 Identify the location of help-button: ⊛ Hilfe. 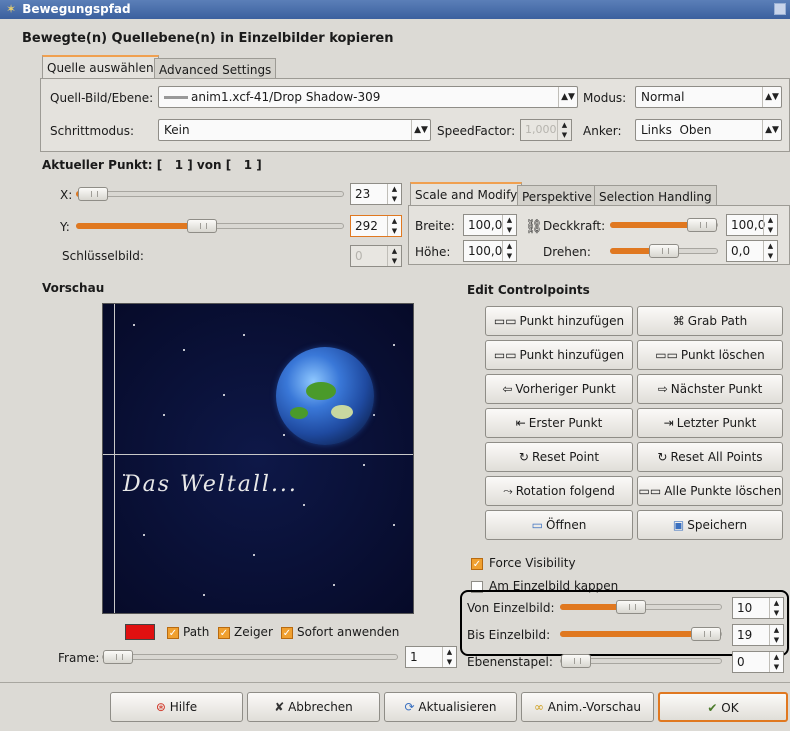
(176, 707).